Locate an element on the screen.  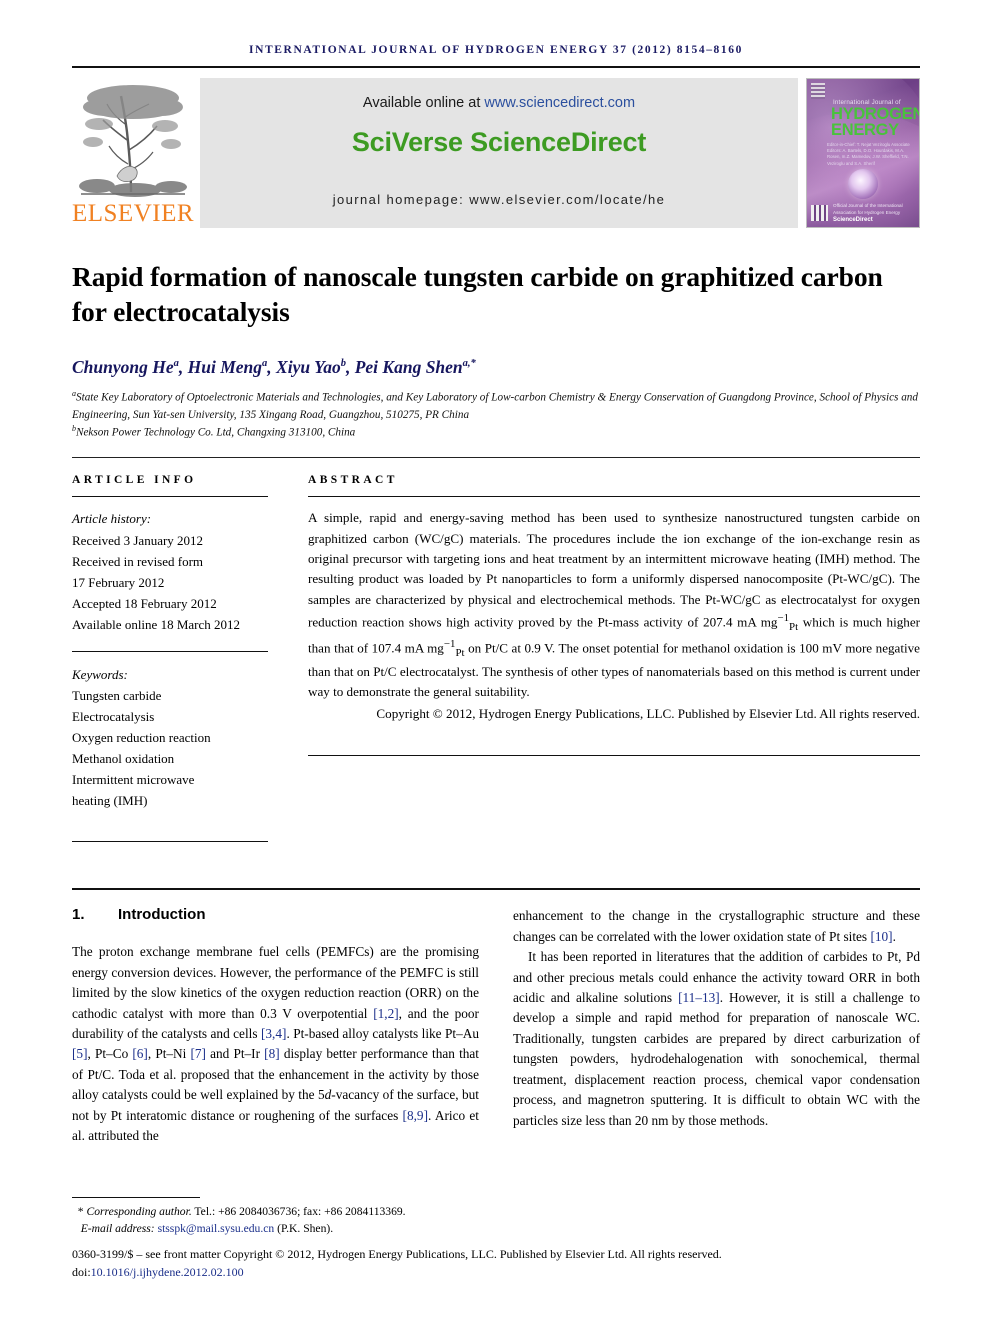
history-item: Received in revised form is located at coordinates (138, 561).